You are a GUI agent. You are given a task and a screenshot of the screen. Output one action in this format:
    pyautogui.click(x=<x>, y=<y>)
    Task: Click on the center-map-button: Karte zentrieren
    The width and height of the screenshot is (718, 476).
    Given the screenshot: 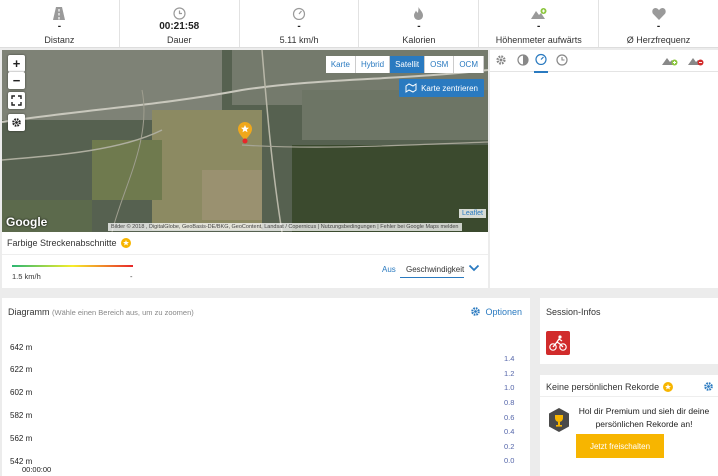 What is the action you would take?
    pyautogui.click(x=441, y=88)
    